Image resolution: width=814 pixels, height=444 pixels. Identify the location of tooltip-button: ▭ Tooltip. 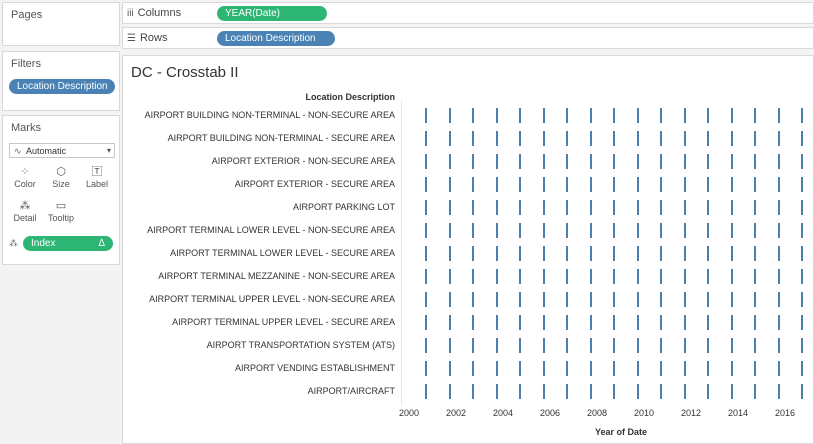
(61, 213).